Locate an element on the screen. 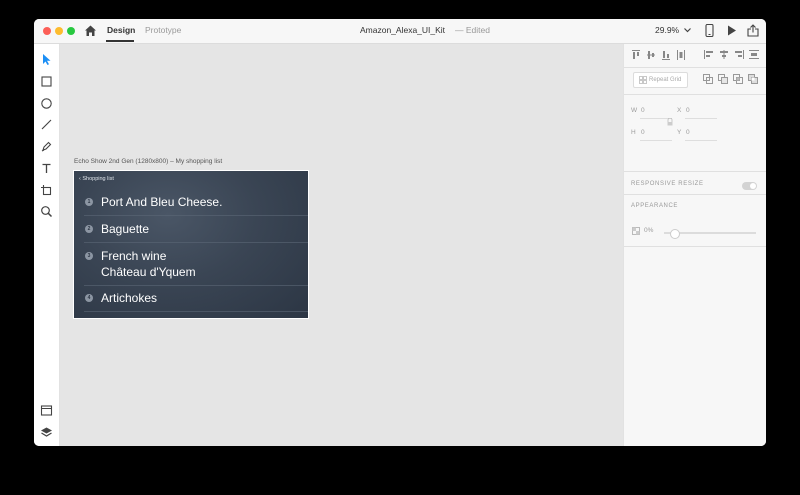  boolean-intersect-icon is located at coordinates (738, 79).